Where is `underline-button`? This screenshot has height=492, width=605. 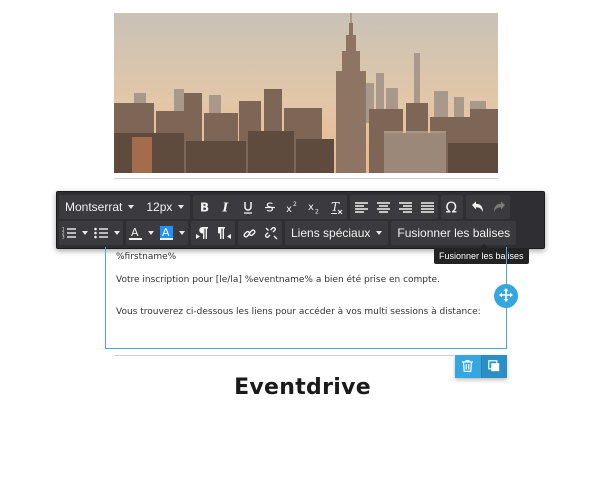
underline-button is located at coordinates (248, 207).